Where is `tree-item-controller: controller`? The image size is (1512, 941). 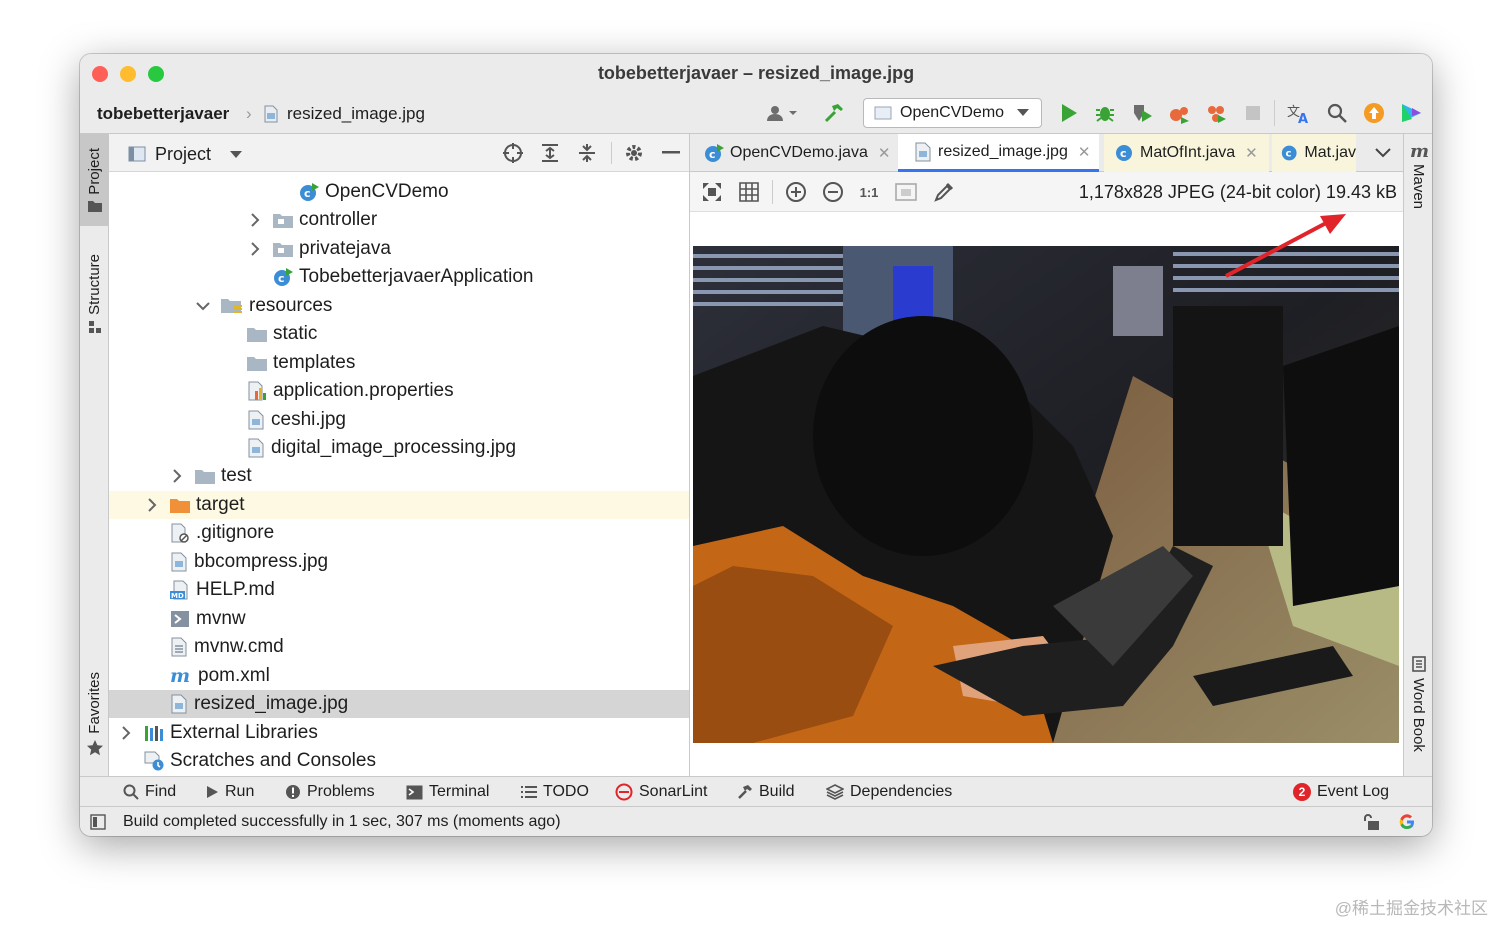 tree-item-controller: controller is located at coordinates (399, 220).